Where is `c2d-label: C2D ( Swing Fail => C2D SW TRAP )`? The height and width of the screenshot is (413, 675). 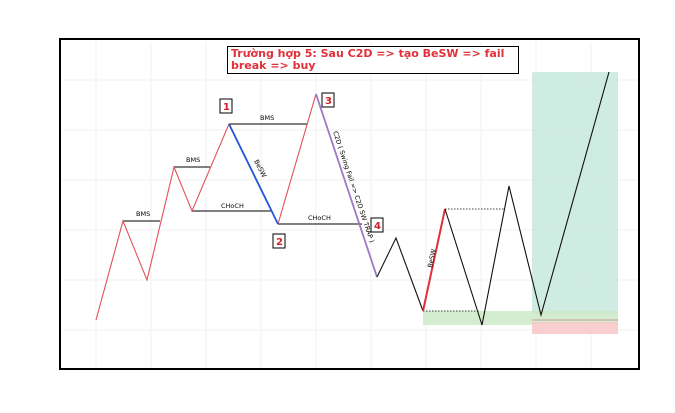 c2d-label: C2D ( Swing Fail => C2D SW TRAP ) is located at coordinates (353, 187).